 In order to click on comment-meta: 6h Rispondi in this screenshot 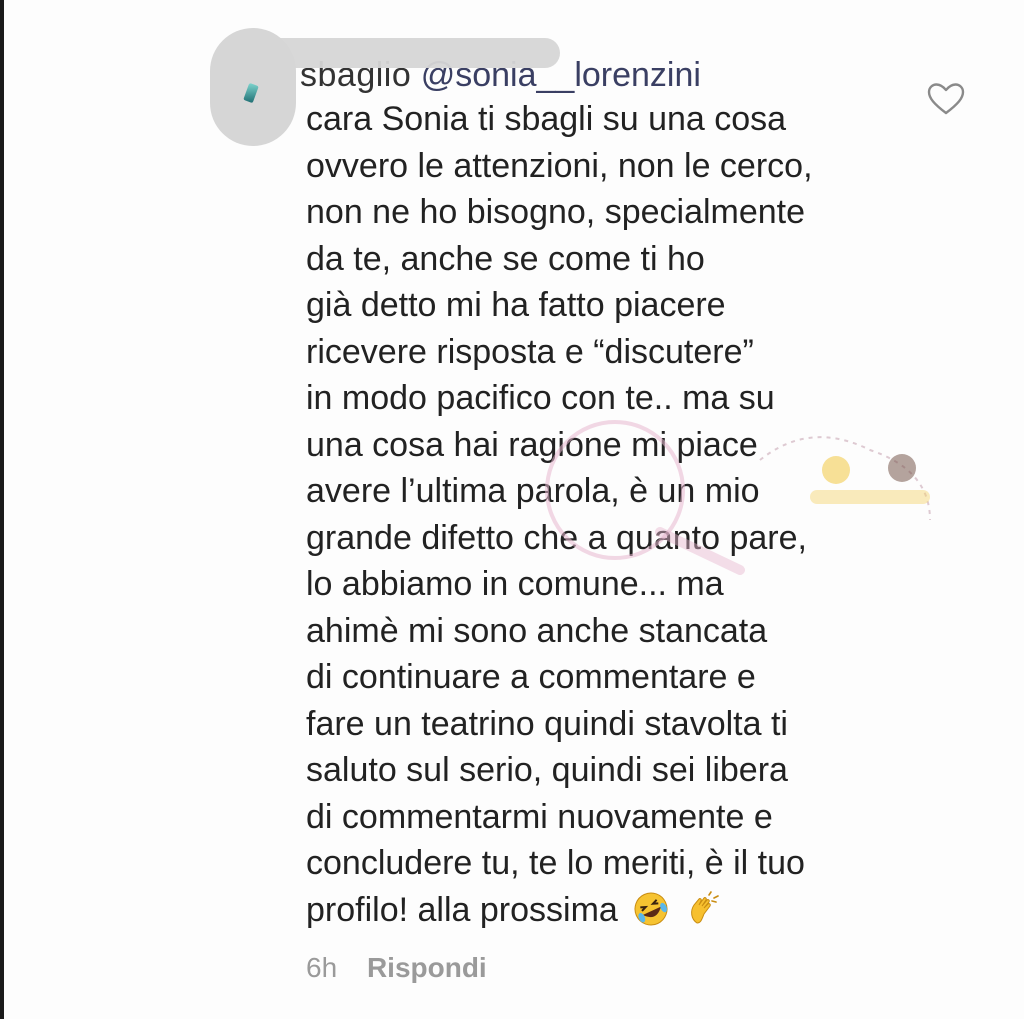, I will do `click(396, 968)`.